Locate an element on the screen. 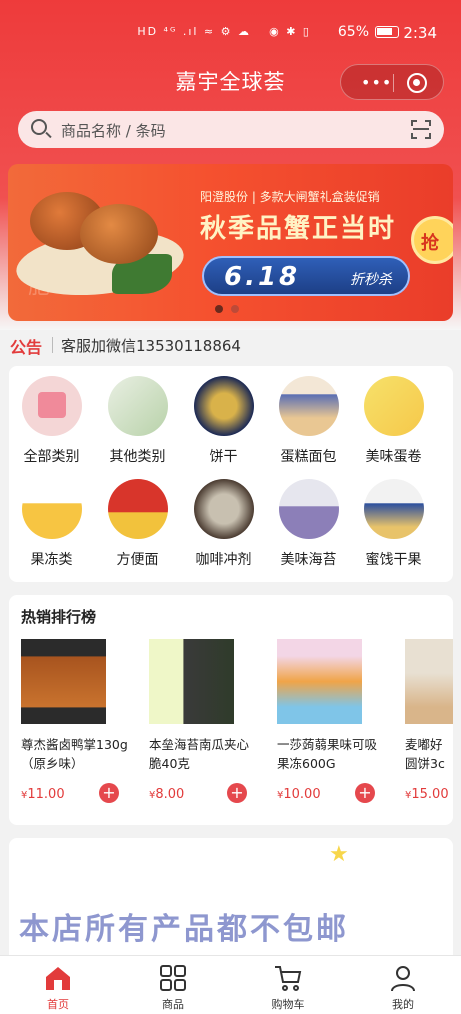  category-item: 美味海苔 is located at coordinates (308, 524).